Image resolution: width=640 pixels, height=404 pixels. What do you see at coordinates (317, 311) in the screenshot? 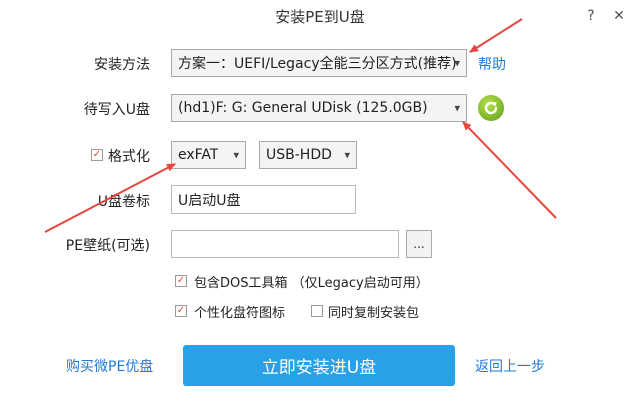
I see `copy-installer-checkbox` at bounding box center [317, 311].